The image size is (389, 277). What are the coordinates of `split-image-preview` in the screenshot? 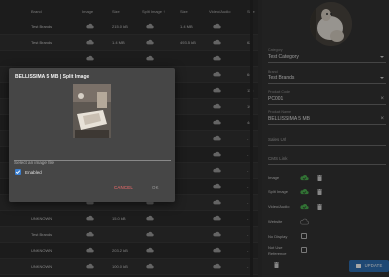 It's located at (92, 111).